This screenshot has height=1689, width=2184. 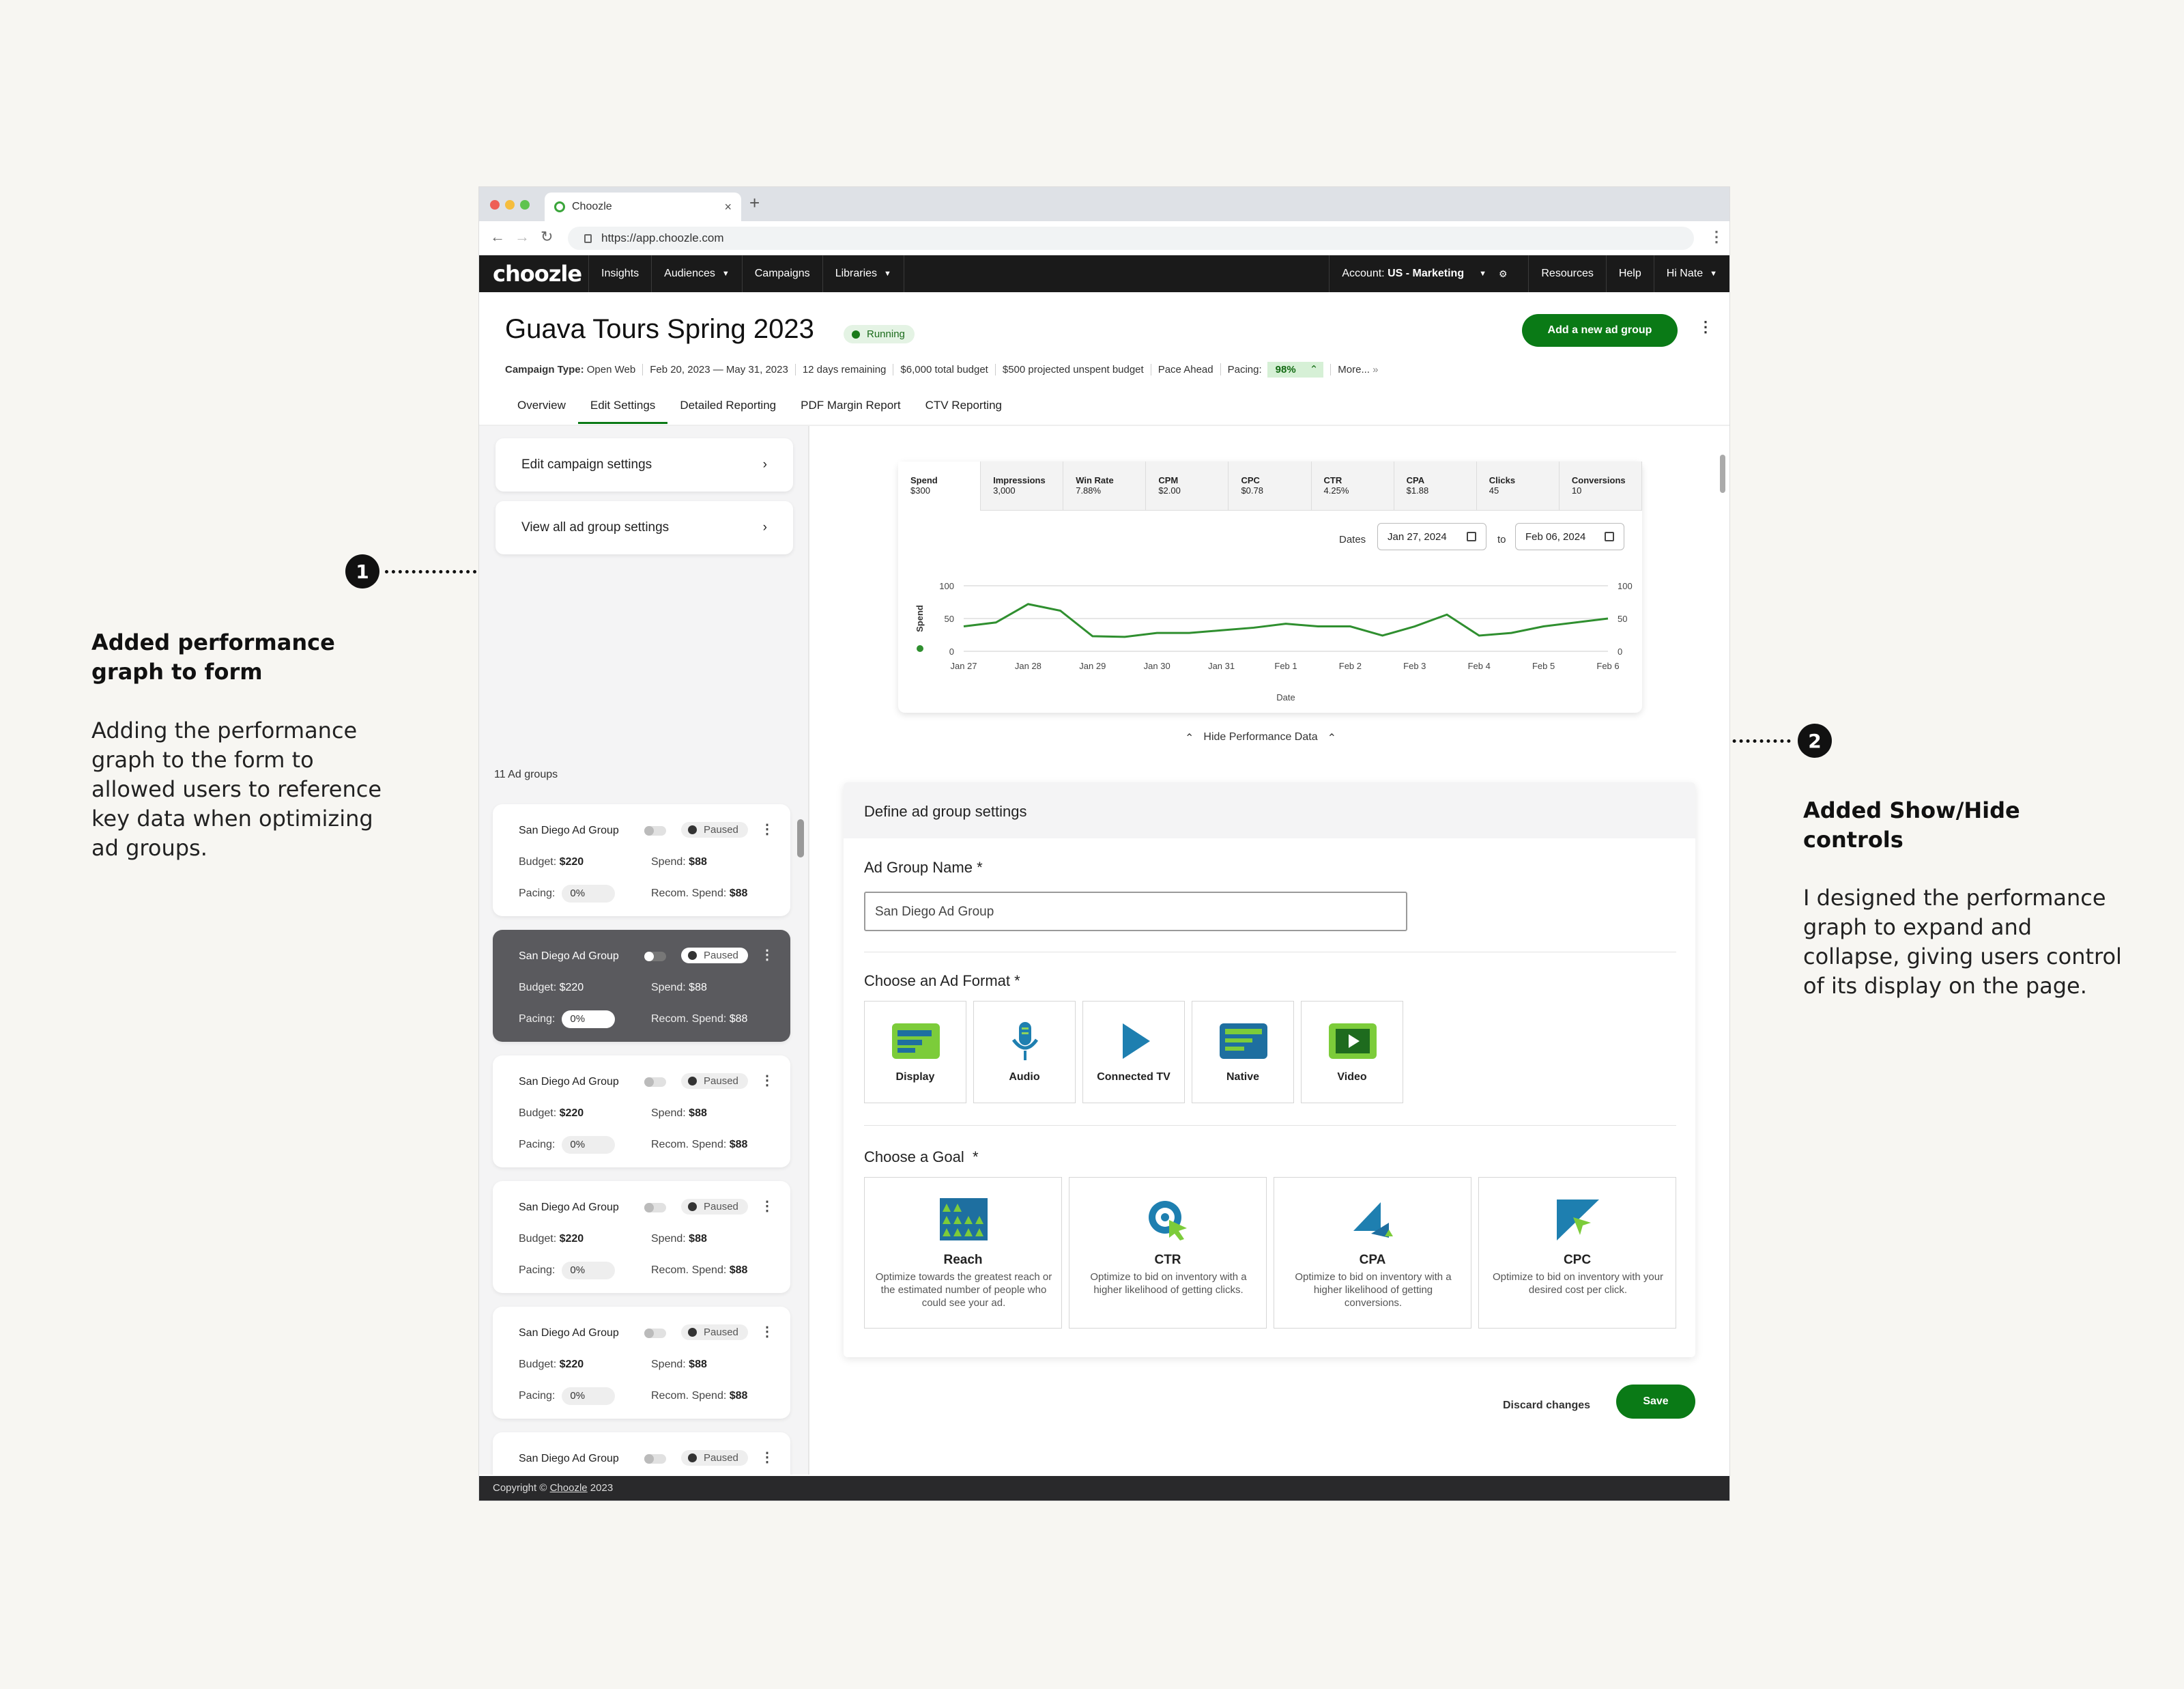 I want to click on spend: Spend: $88, so click(x=679, y=1365).